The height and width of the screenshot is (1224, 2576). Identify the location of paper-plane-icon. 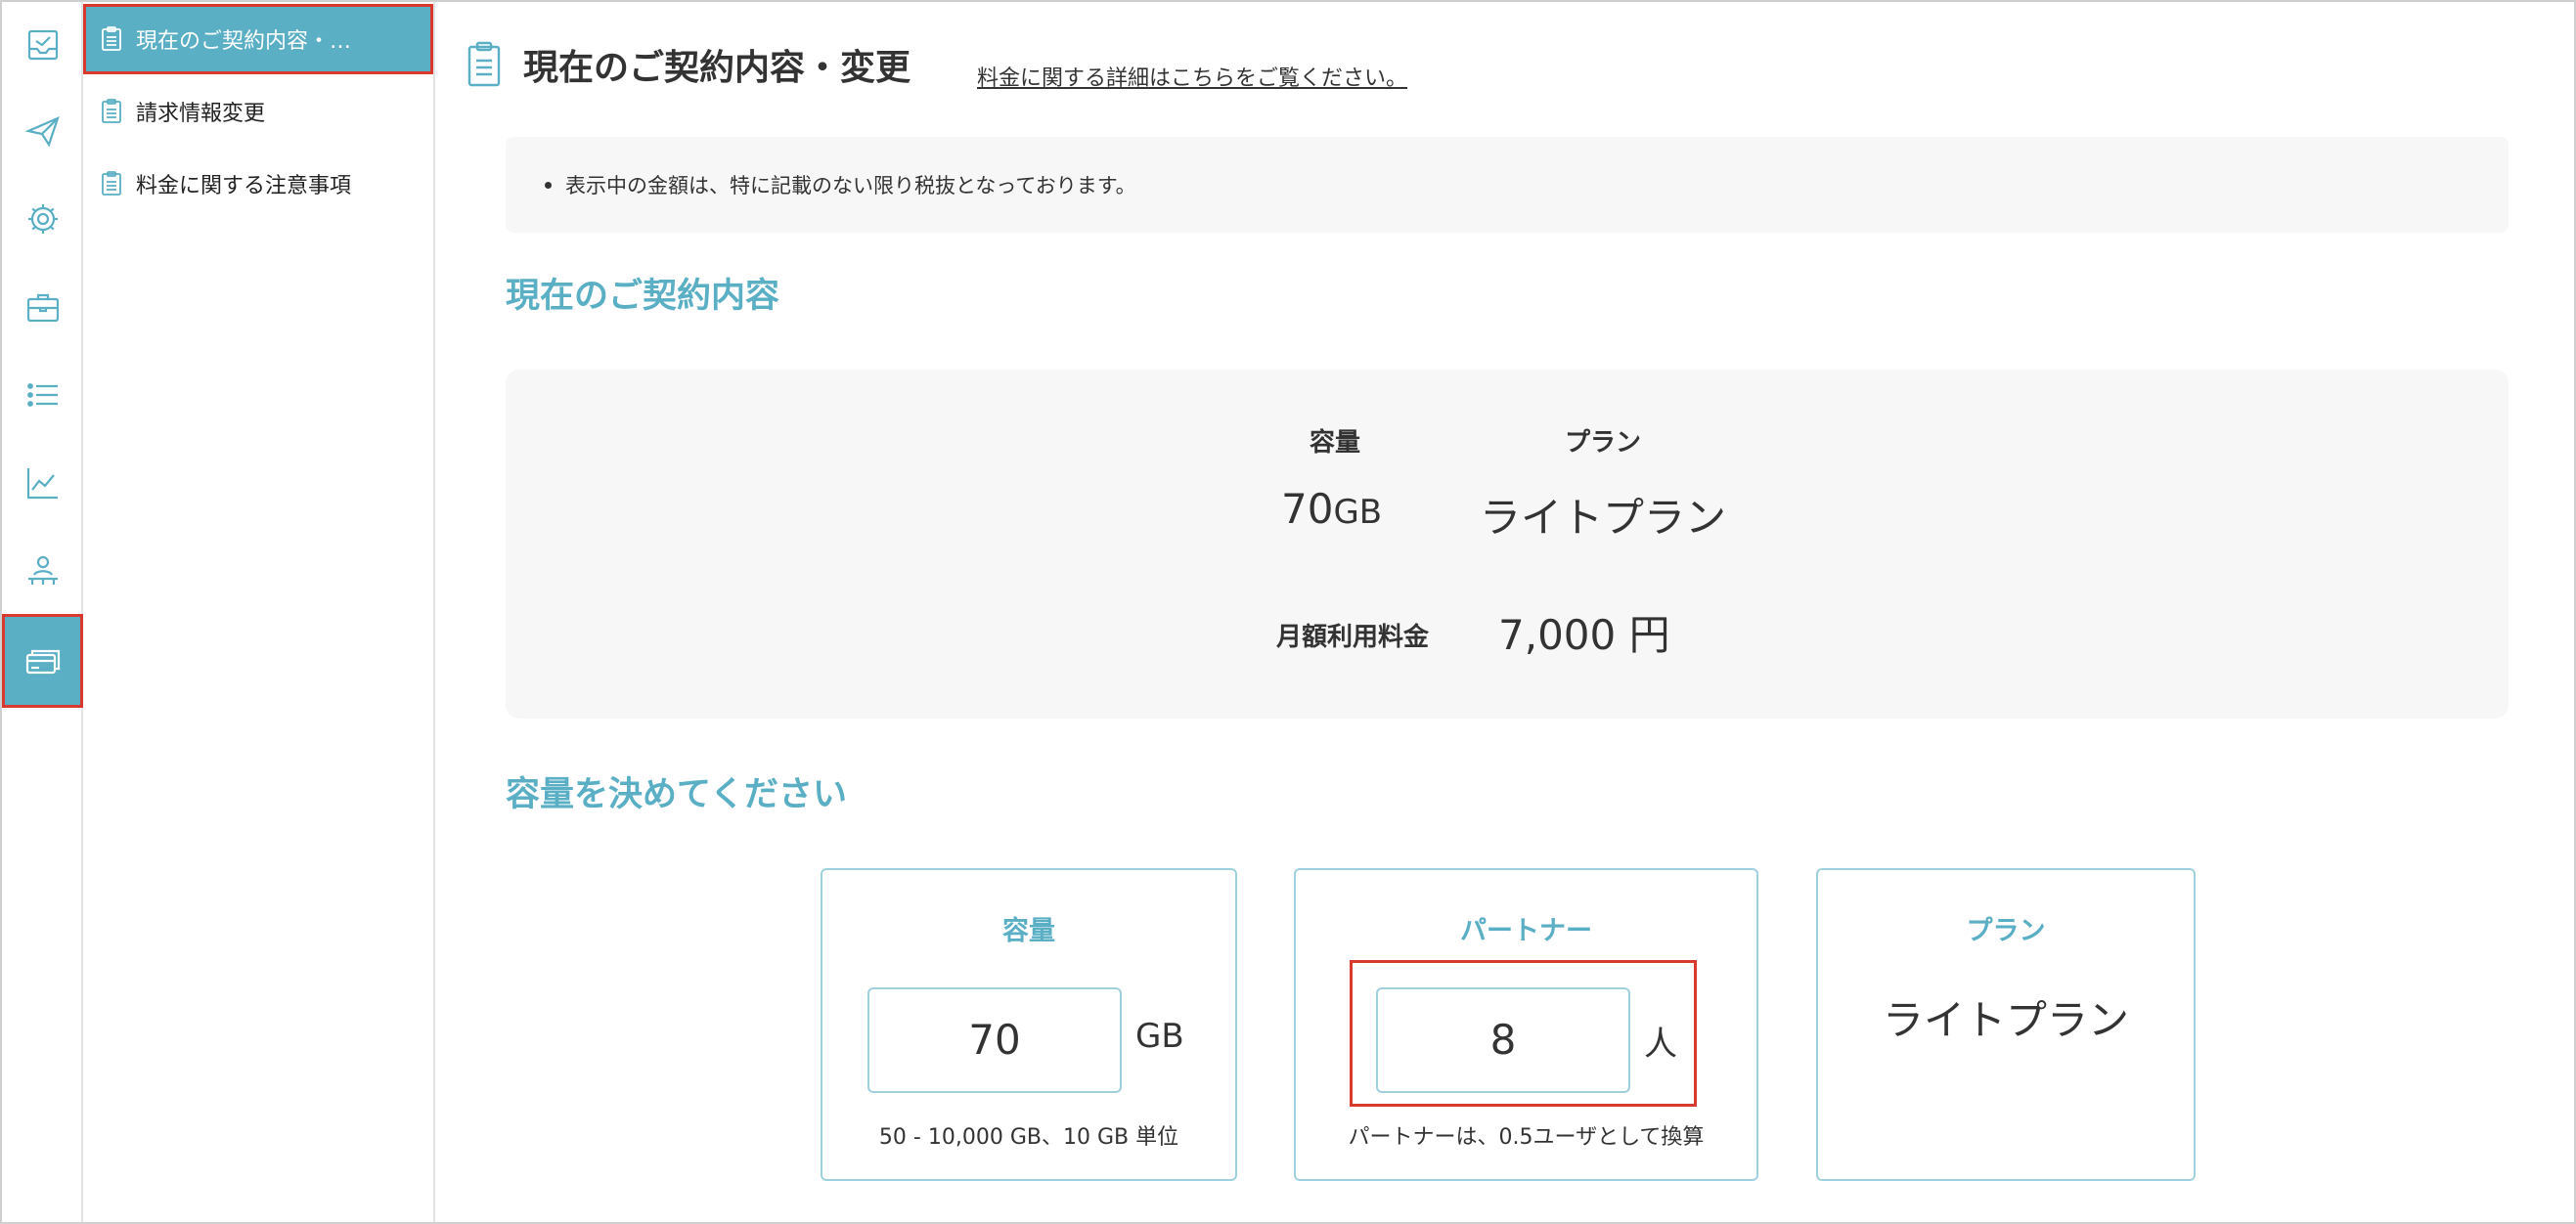
(42, 132).